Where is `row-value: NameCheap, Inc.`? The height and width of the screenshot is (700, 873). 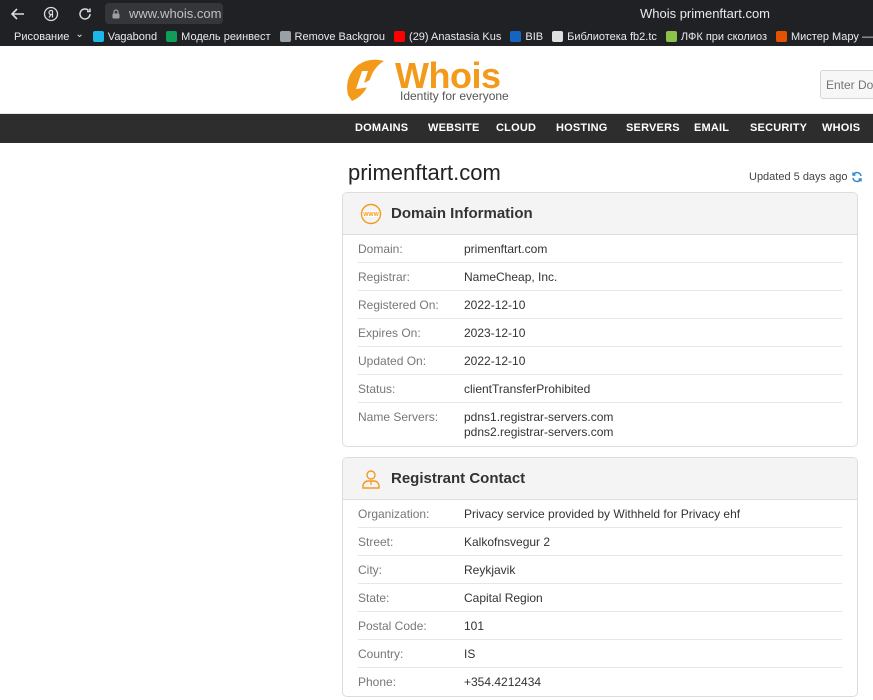
row-value: NameCheap, Inc. is located at coordinates (510, 277).